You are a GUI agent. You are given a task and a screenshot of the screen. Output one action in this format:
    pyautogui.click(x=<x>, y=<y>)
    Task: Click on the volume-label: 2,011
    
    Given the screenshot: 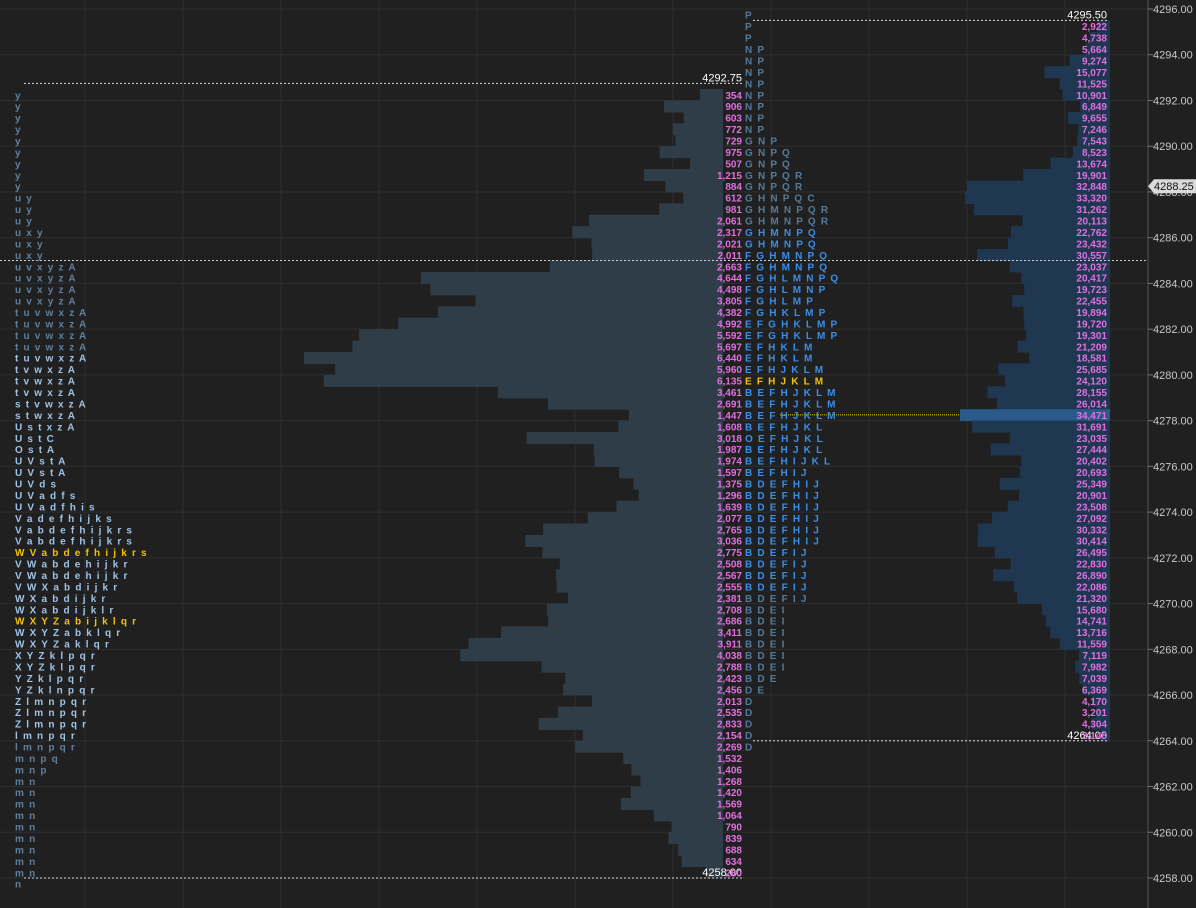 What is the action you would take?
    pyautogui.click(x=730, y=256)
    